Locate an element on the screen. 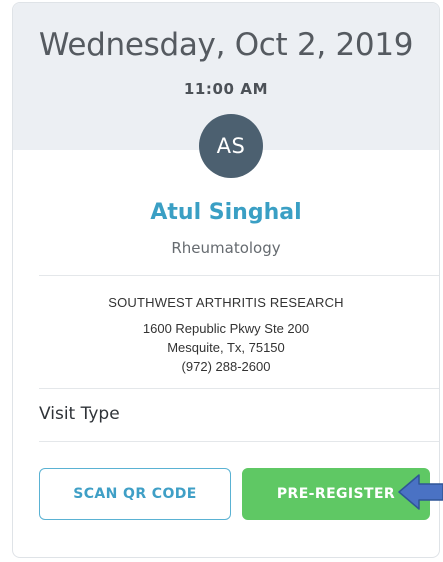  address-line-2: Mesquite, Tx, 75150 is located at coordinates (226, 347).